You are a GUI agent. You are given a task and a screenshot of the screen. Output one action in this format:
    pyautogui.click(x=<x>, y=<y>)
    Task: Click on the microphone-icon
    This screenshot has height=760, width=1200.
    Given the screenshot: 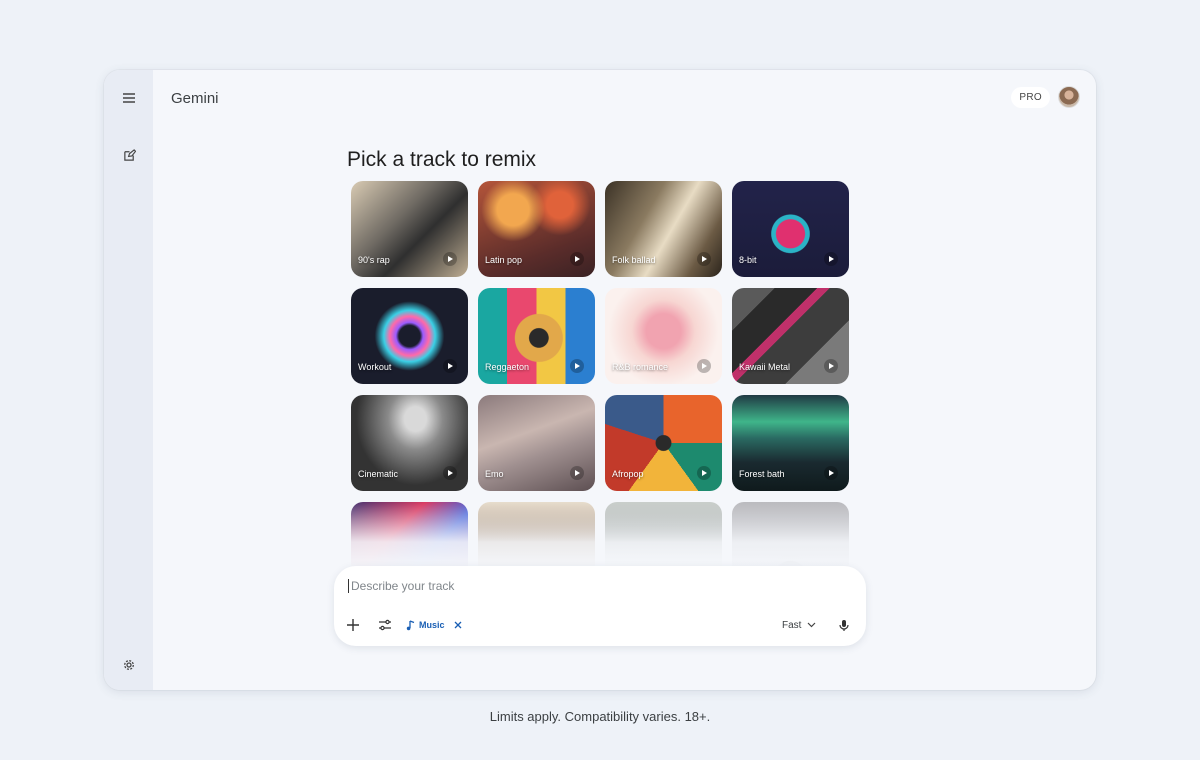 What is the action you would take?
    pyautogui.click(x=844, y=625)
    